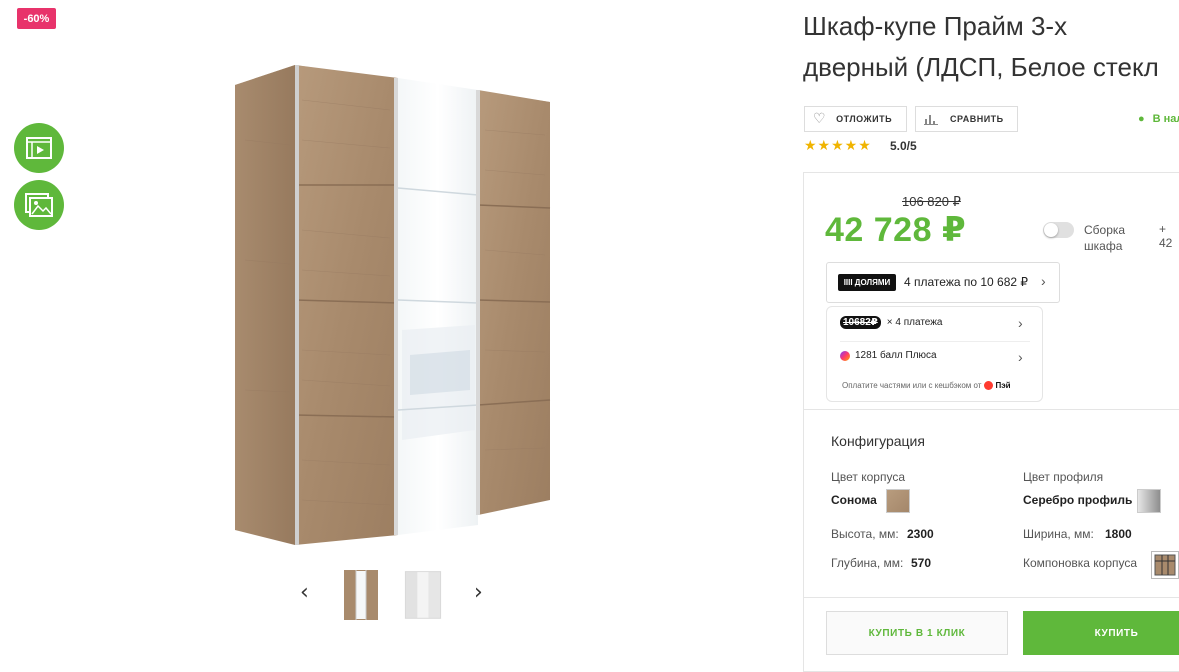  I want to click on assembly-price: + 42, so click(1166, 236).